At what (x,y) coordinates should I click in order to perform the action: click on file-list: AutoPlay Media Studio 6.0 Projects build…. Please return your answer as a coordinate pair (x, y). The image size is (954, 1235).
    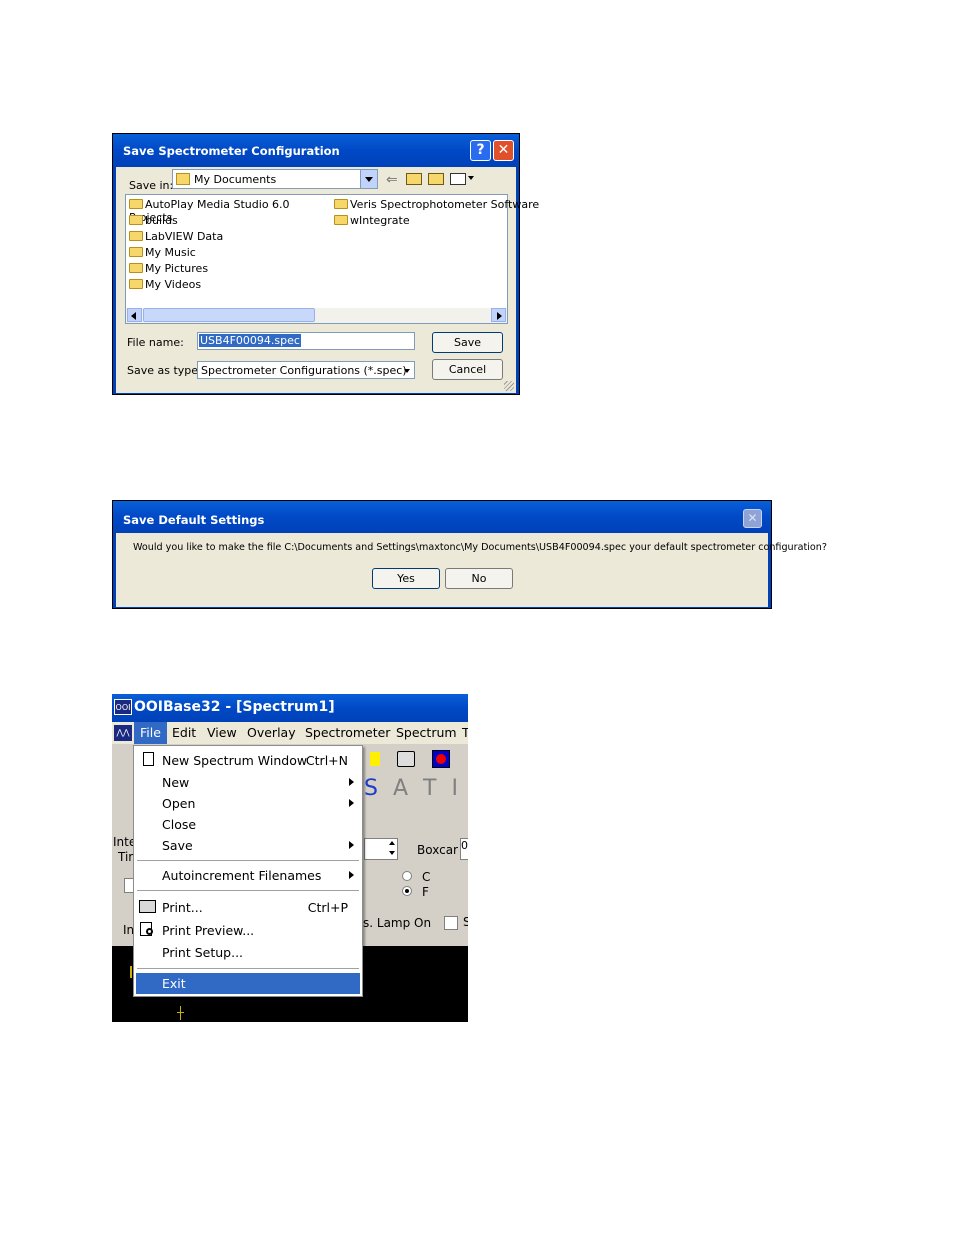
    Looking at the image, I should click on (332, 259).